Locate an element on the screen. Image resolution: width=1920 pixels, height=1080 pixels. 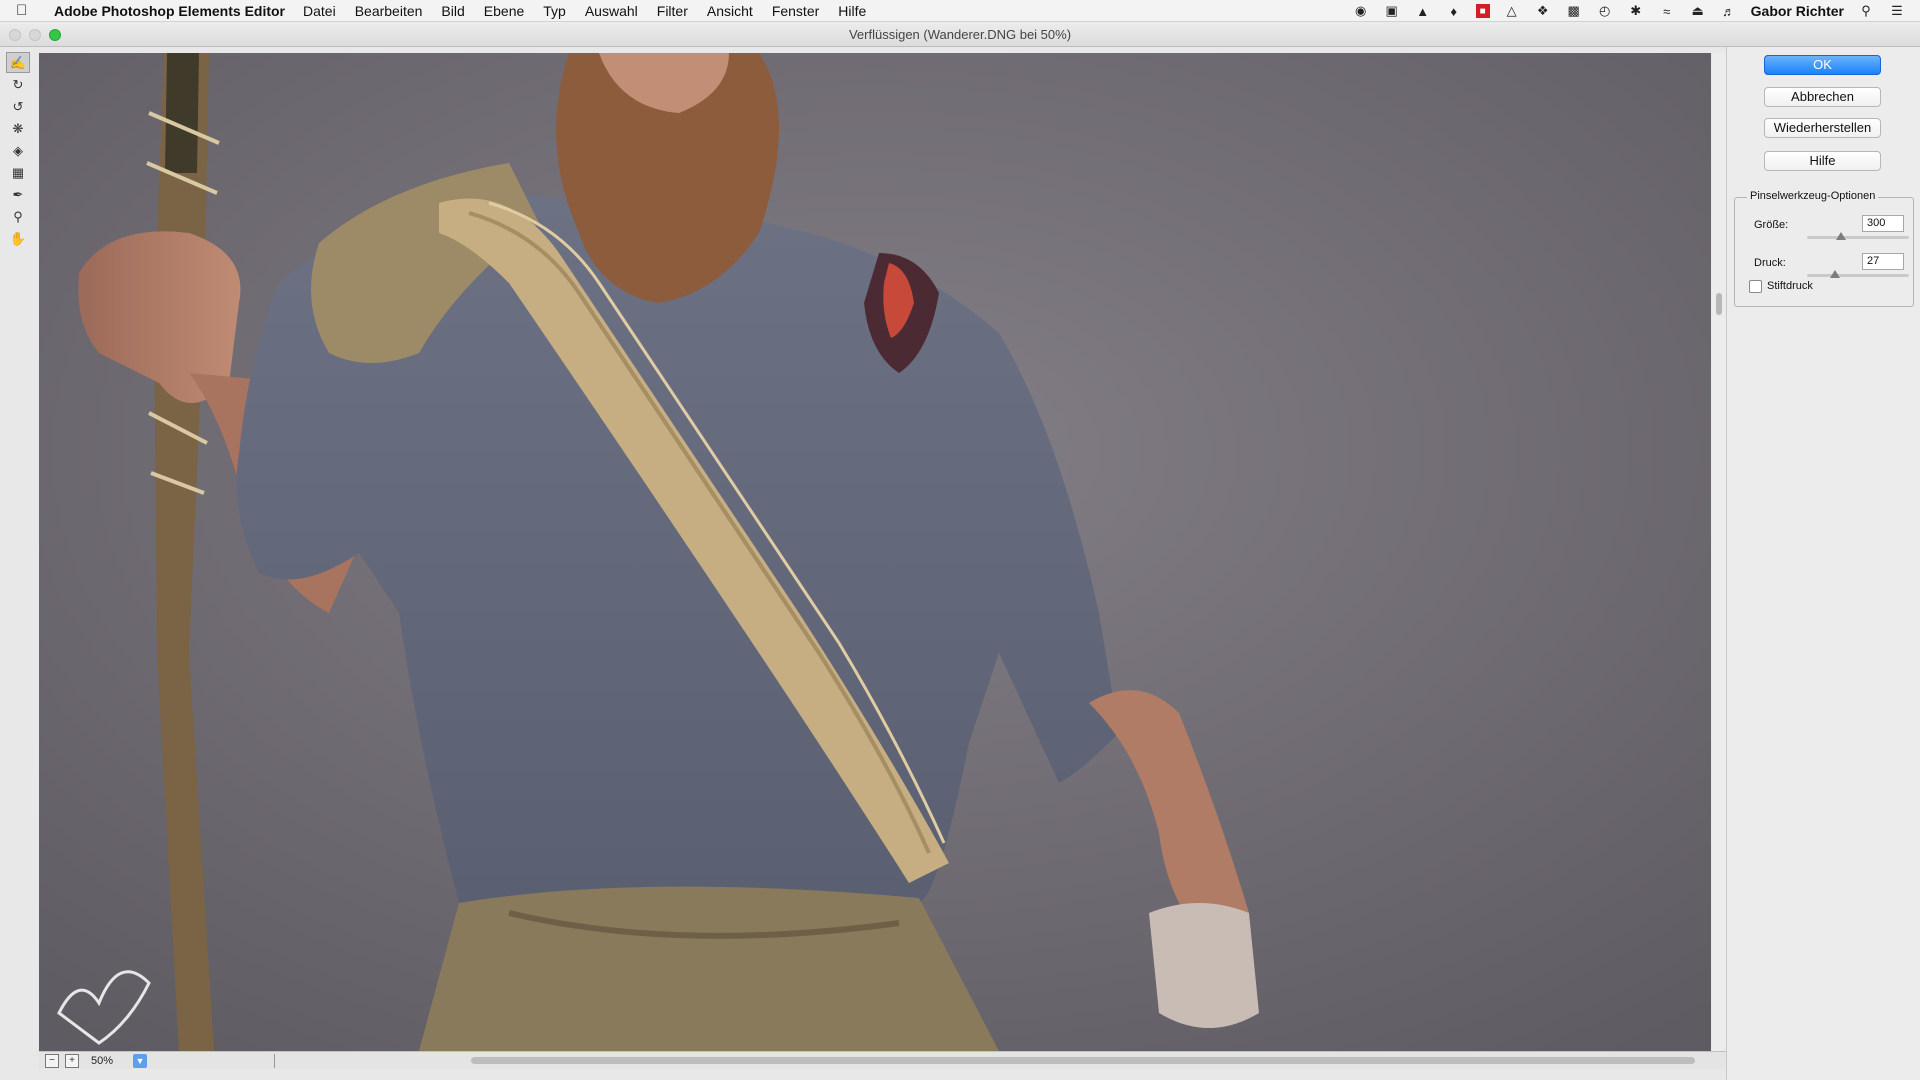
zoom-field-spacer is located at coordinates (211, 1060).